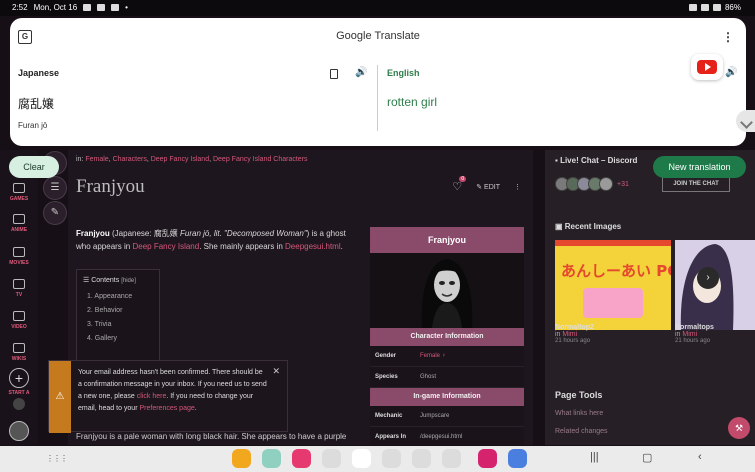 The width and height of the screenshot is (755, 472). What do you see at coordinates (180, 159) in the screenshot?
I see `category-link: Deep Fancy Island` at bounding box center [180, 159].